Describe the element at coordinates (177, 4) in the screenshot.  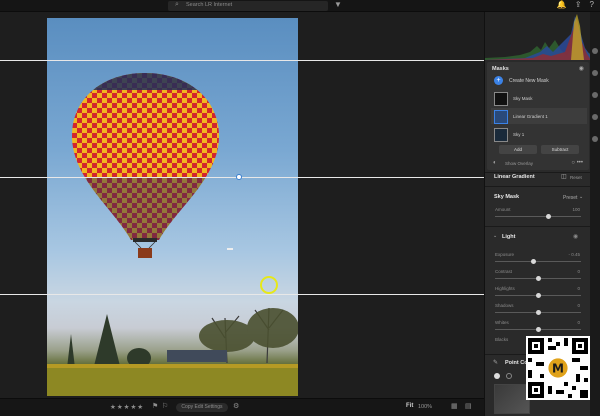
I see `search-icon: ⌕` at that location.